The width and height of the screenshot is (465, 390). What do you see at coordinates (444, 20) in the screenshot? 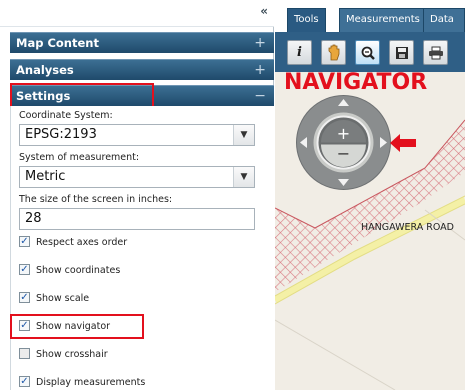
I see `tab-data: Data` at bounding box center [444, 20].